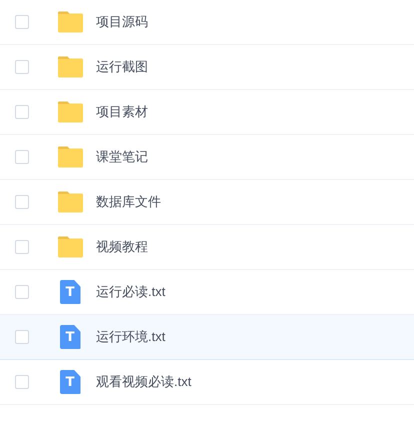 Image resolution: width=414 pixels, height=427 pixels. I want to click on file-name: 项目素材, so click(122, 112).